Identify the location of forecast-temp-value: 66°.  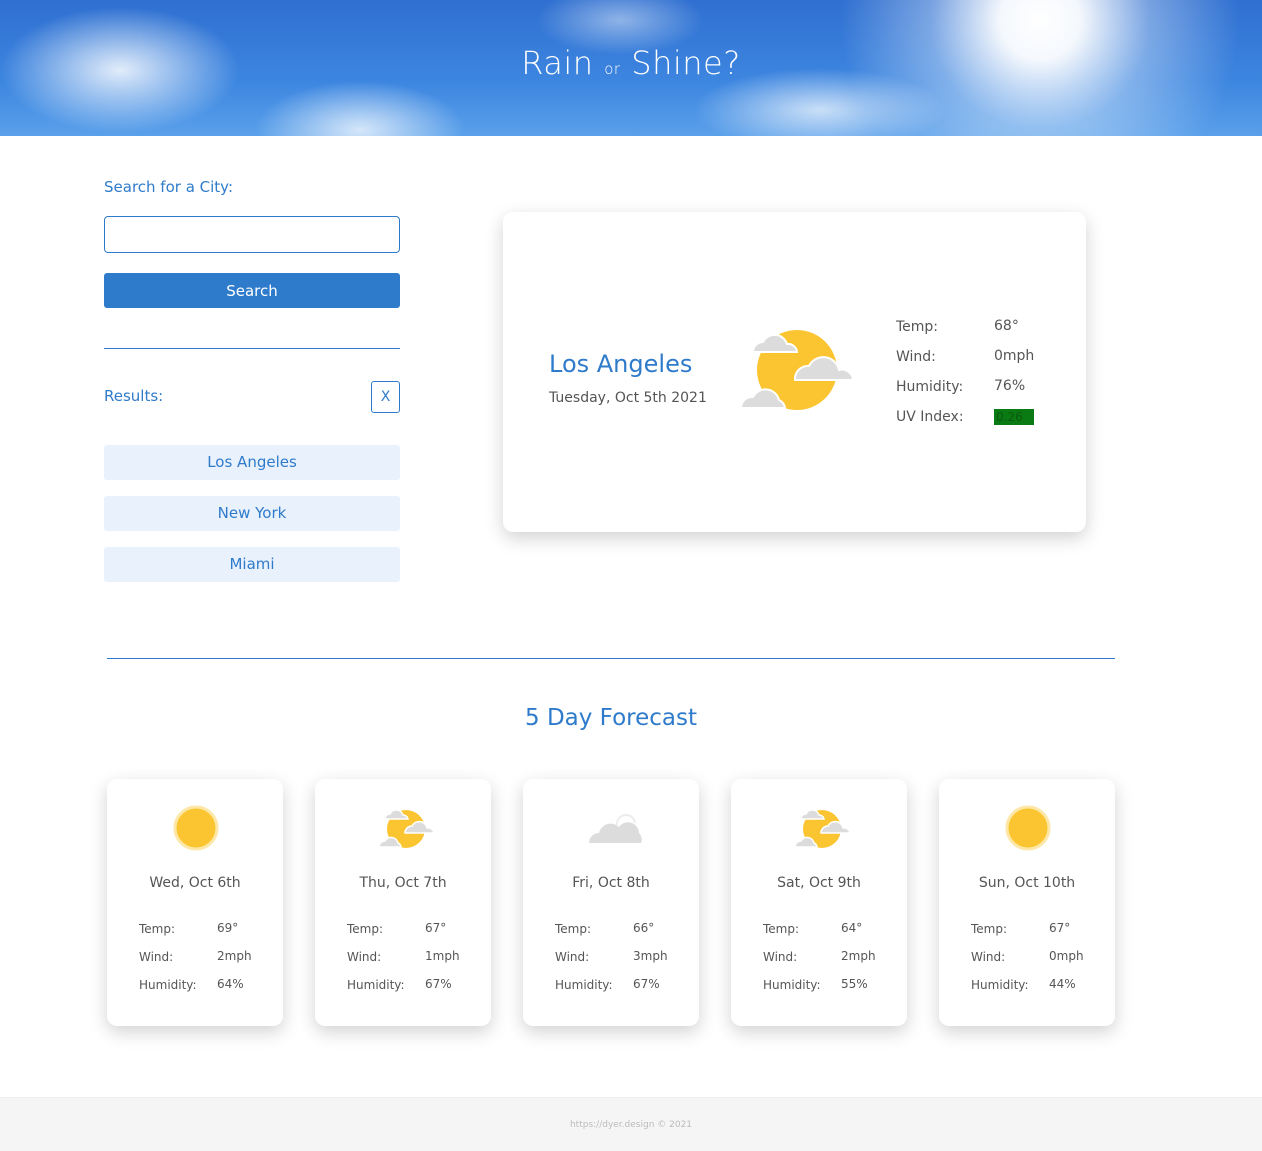
(644, 928).